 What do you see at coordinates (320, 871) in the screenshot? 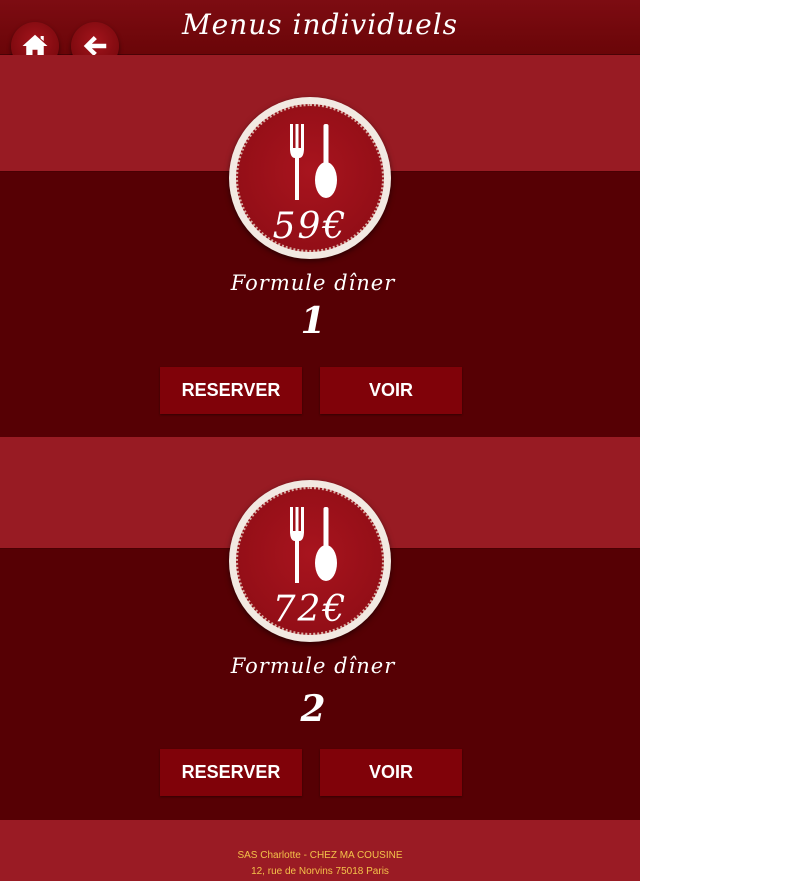
I see `footer-address: 12, rue de Norvins 75018 Paris` at bounding box center [320, 871].